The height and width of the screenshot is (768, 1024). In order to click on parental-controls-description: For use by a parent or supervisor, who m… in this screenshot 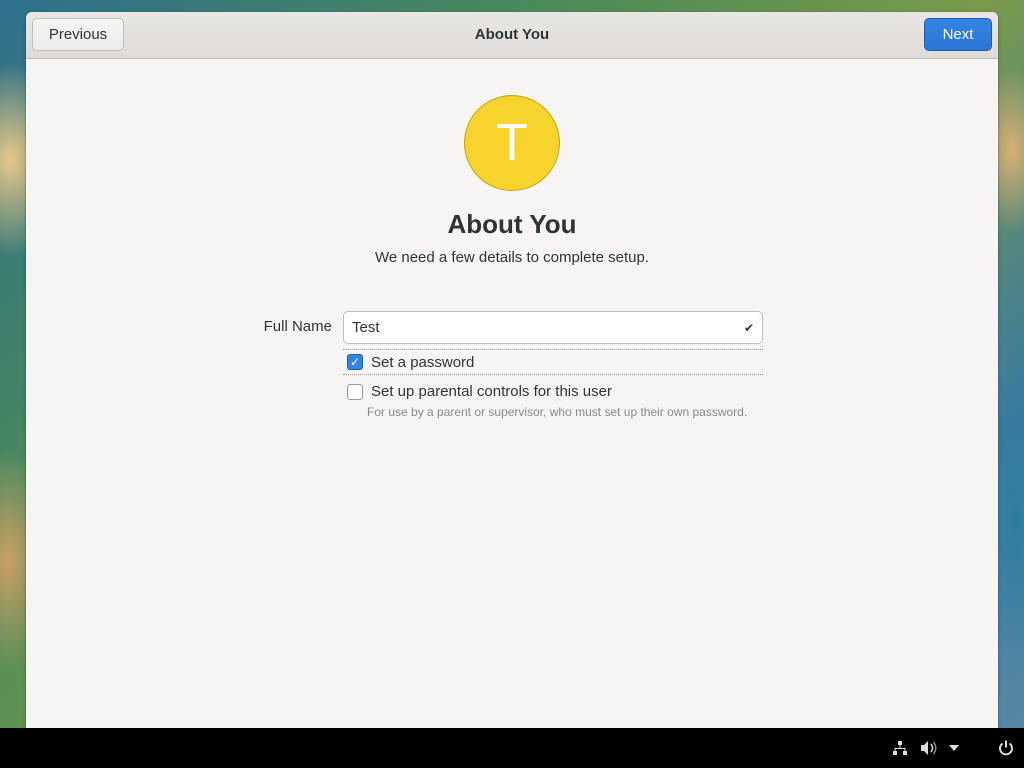, I will do `click(557, 412)`.